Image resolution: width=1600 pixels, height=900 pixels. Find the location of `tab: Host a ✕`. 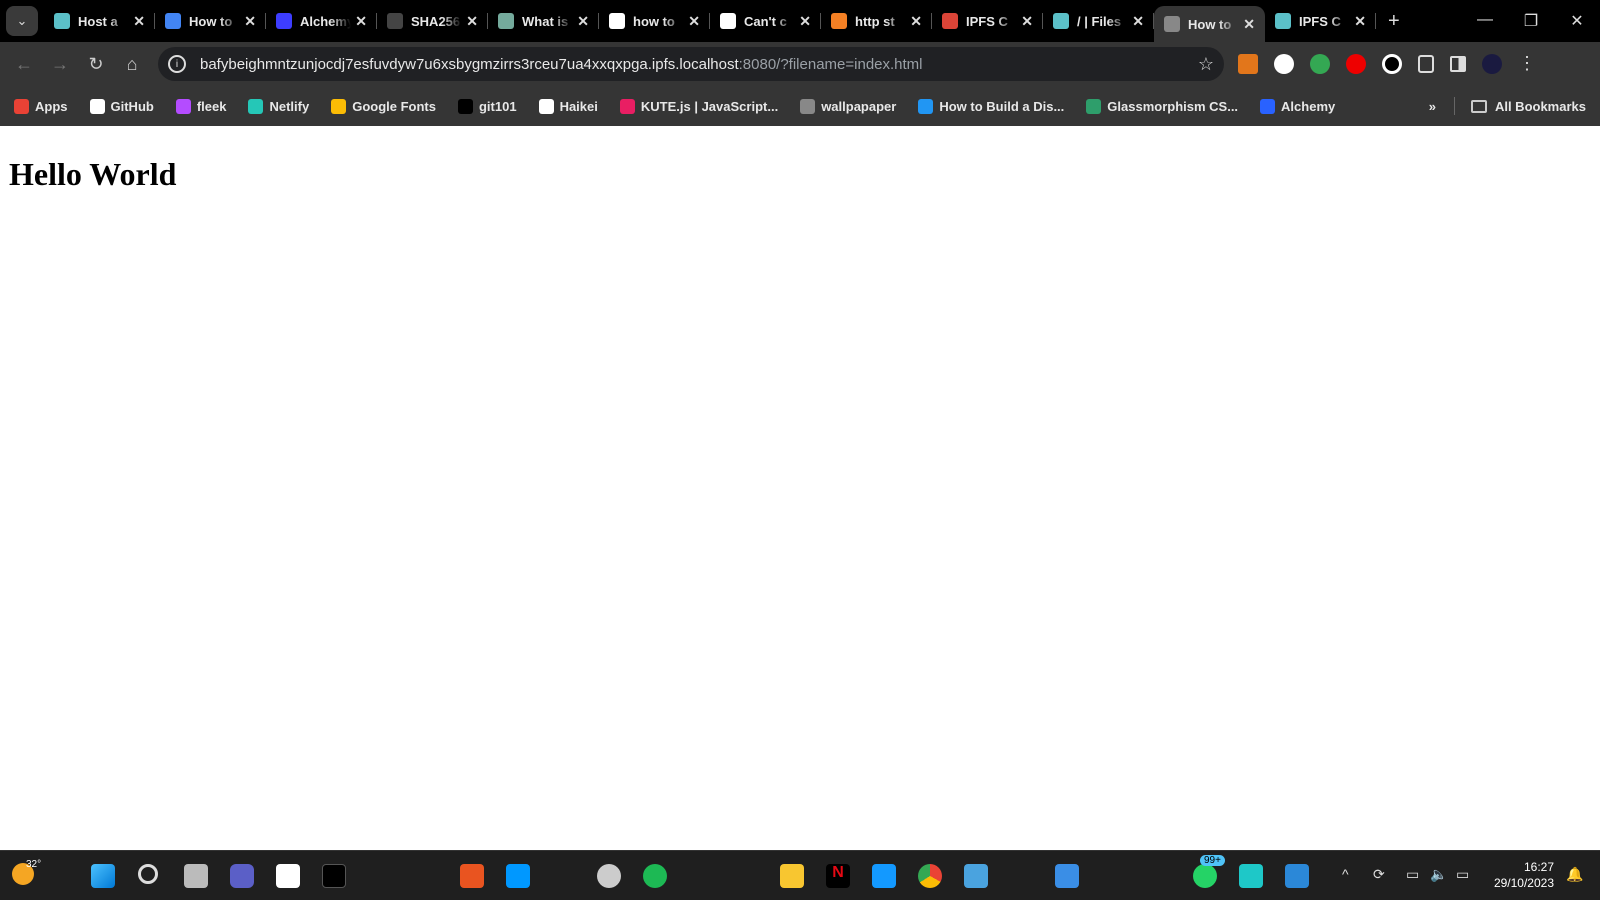

tab: Host a ✕ is located at coordinates (99, 21).